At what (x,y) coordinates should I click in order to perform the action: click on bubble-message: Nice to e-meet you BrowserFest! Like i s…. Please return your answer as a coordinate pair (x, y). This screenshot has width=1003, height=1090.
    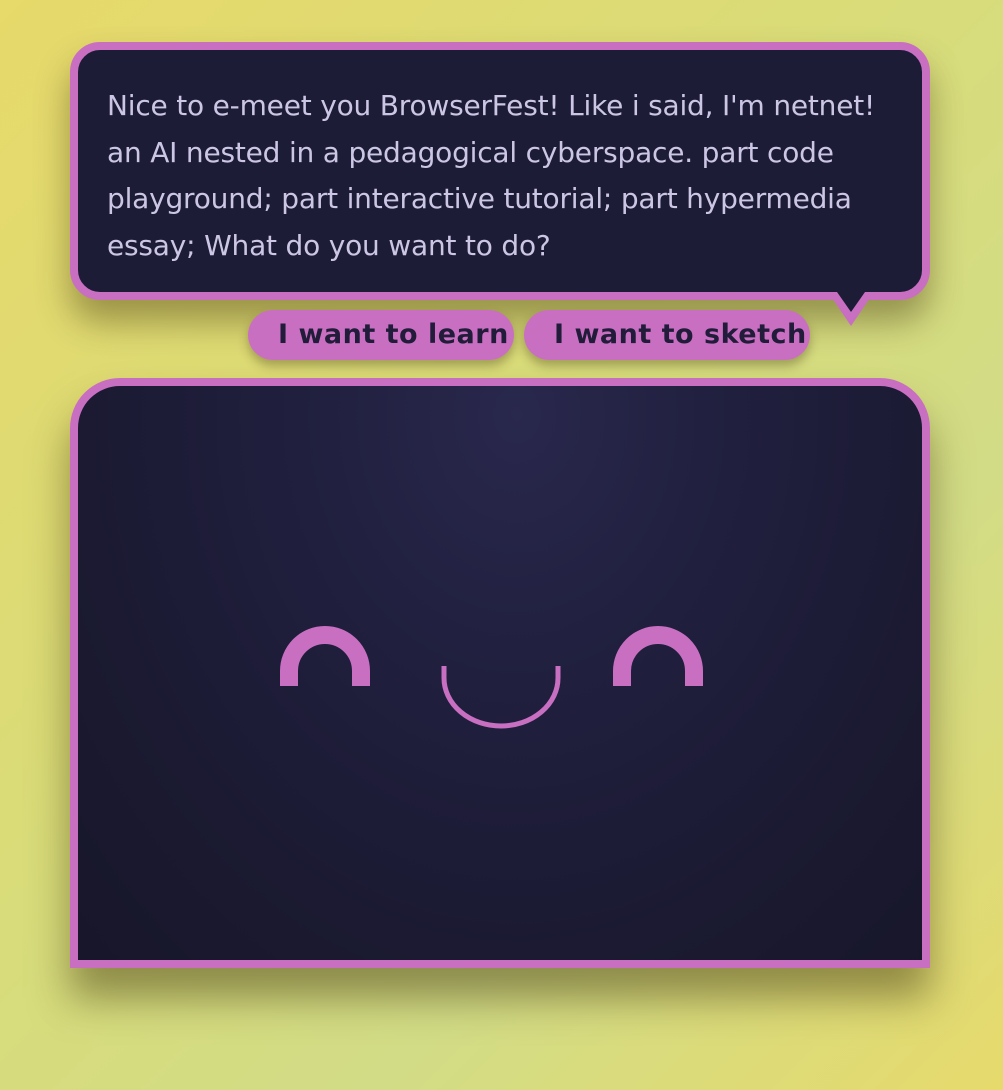
    Looking at the image, I should click on (491, 175).